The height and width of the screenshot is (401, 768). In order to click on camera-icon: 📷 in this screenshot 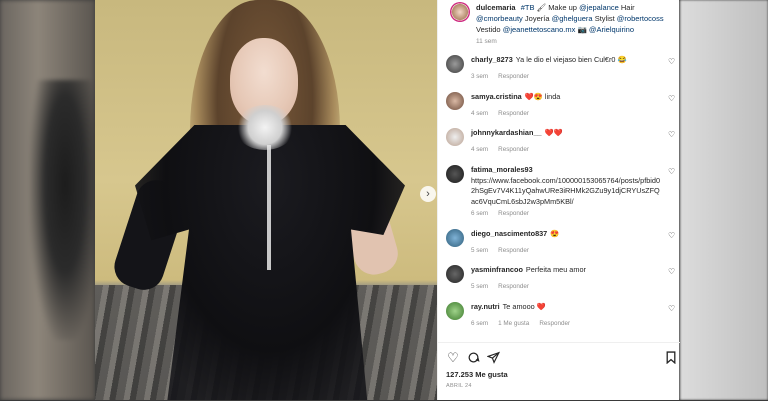, I will do `click(582, 29)`.